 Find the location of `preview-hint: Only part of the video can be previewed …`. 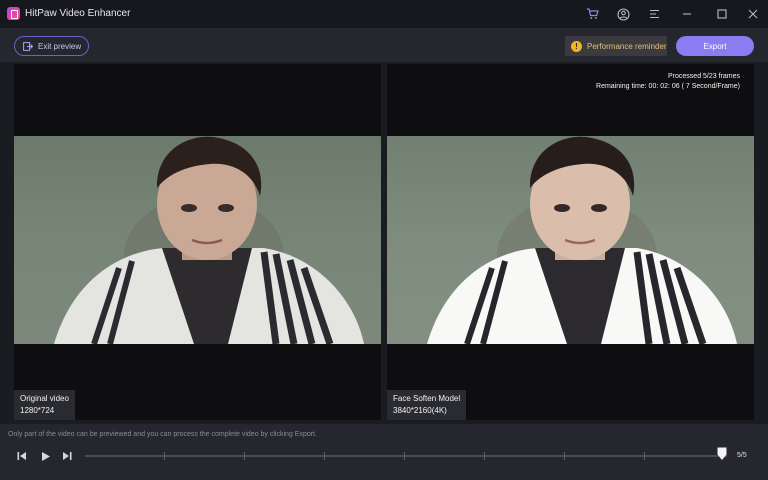

preview-hint: Only part of the video can be previewed … is located at coordinates (162, 434).